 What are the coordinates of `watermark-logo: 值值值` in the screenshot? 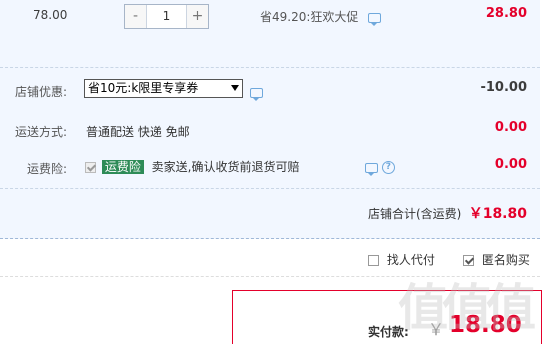 It's located at (467, 308).